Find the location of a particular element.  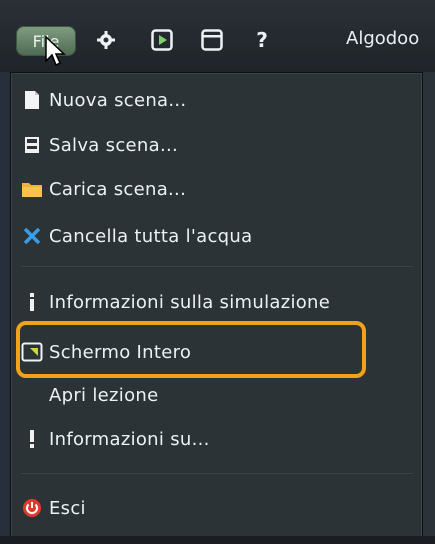

exclamation-icon is located at coordinates (32, 439).